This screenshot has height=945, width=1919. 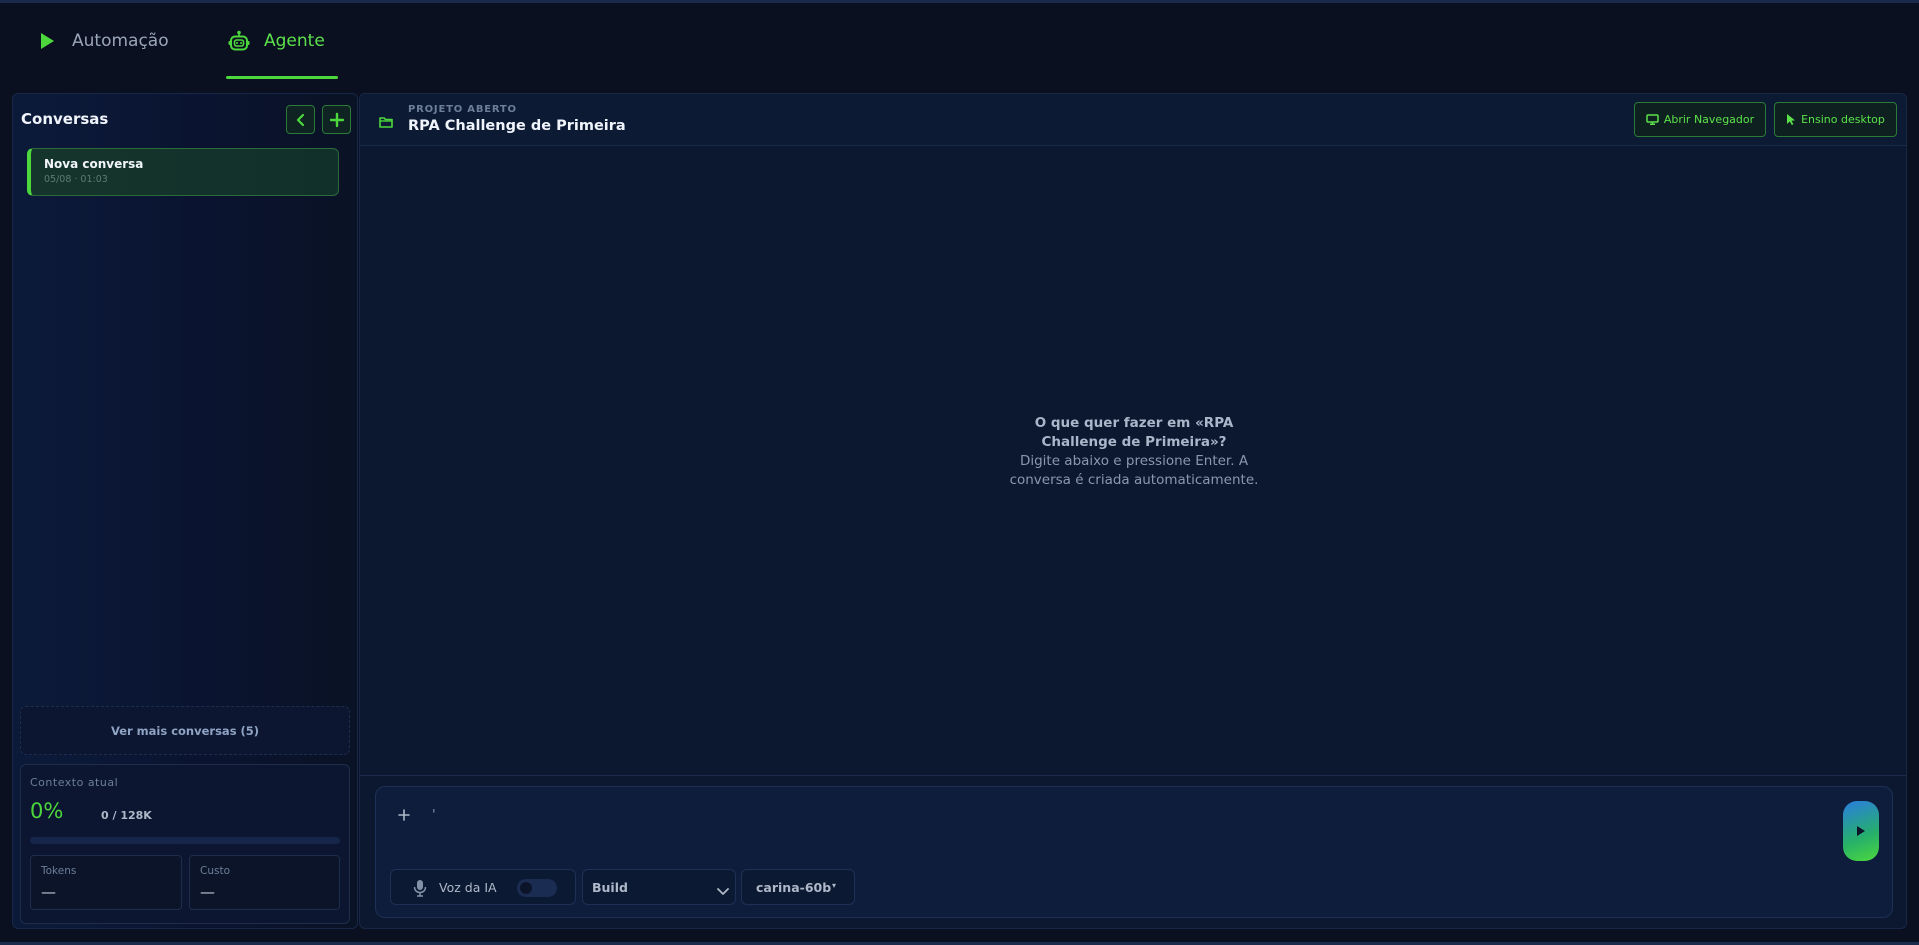 I want to click on context-token-count: 0 / 128K, so click(x=126, y=815).